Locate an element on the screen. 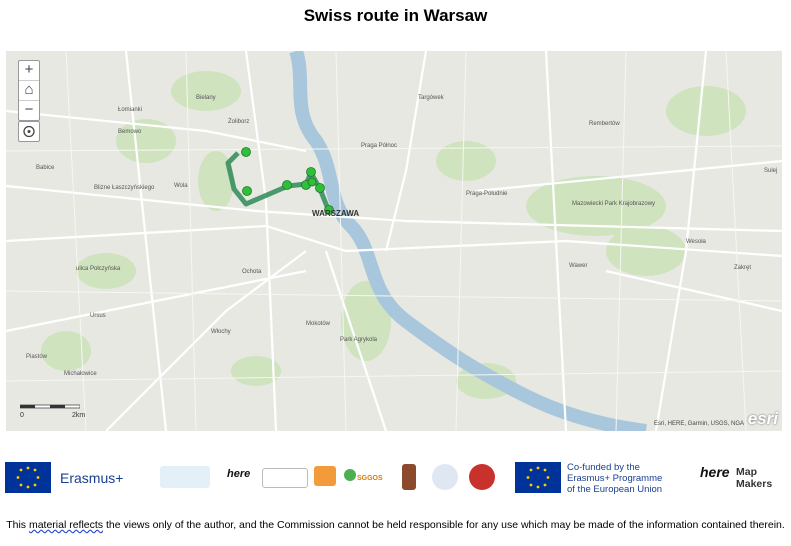  sggos-text: SGGOS is located at coordinates (370, 478).